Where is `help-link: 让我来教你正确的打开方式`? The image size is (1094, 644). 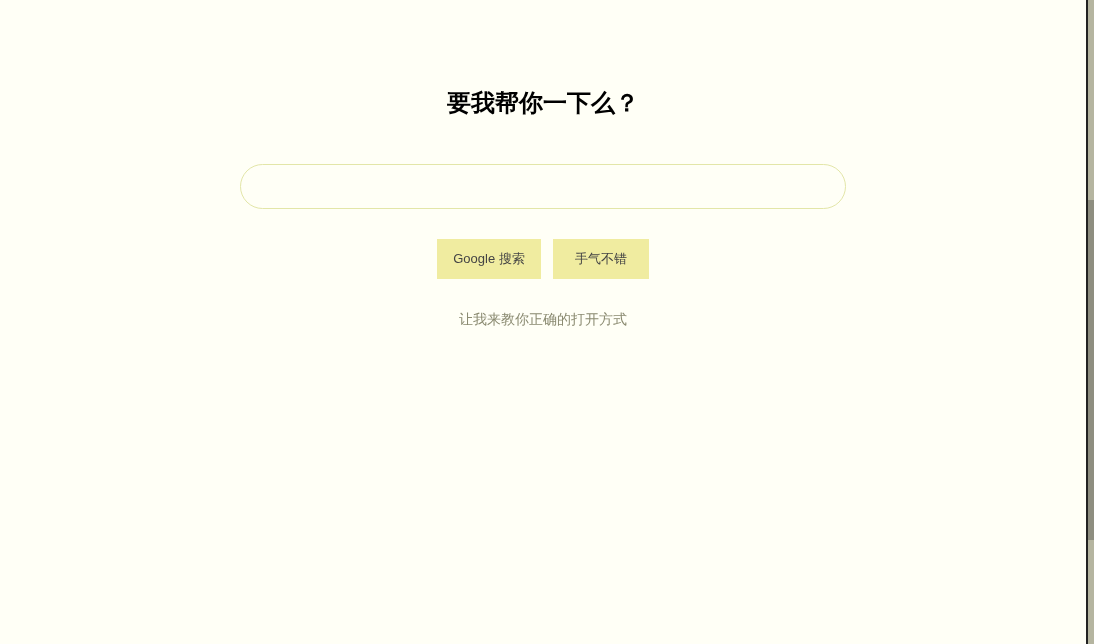
help-link: 让我来教你正确的打开方式 is located at coordinates (543, 319).